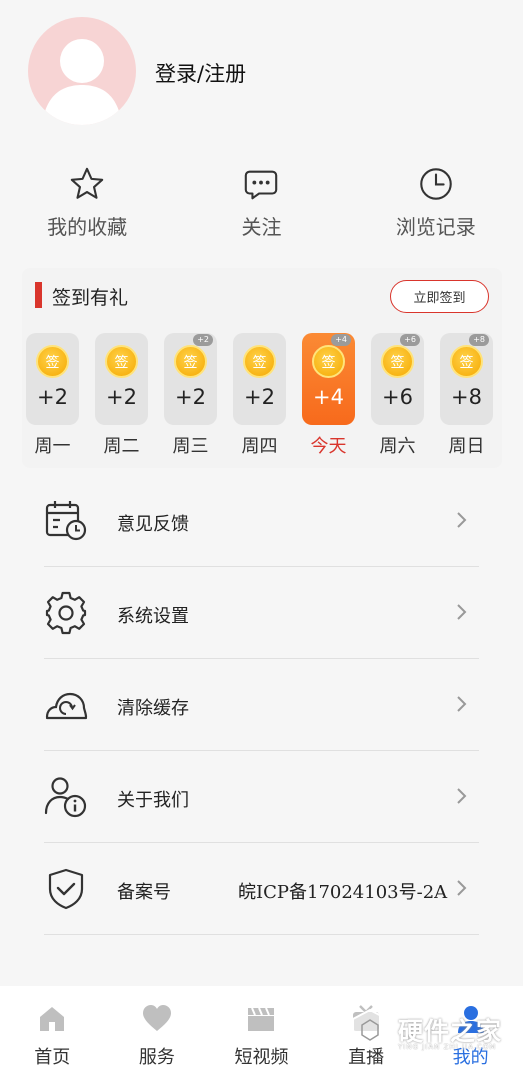  I want to click on day-label: 周一, so click(52, 446).